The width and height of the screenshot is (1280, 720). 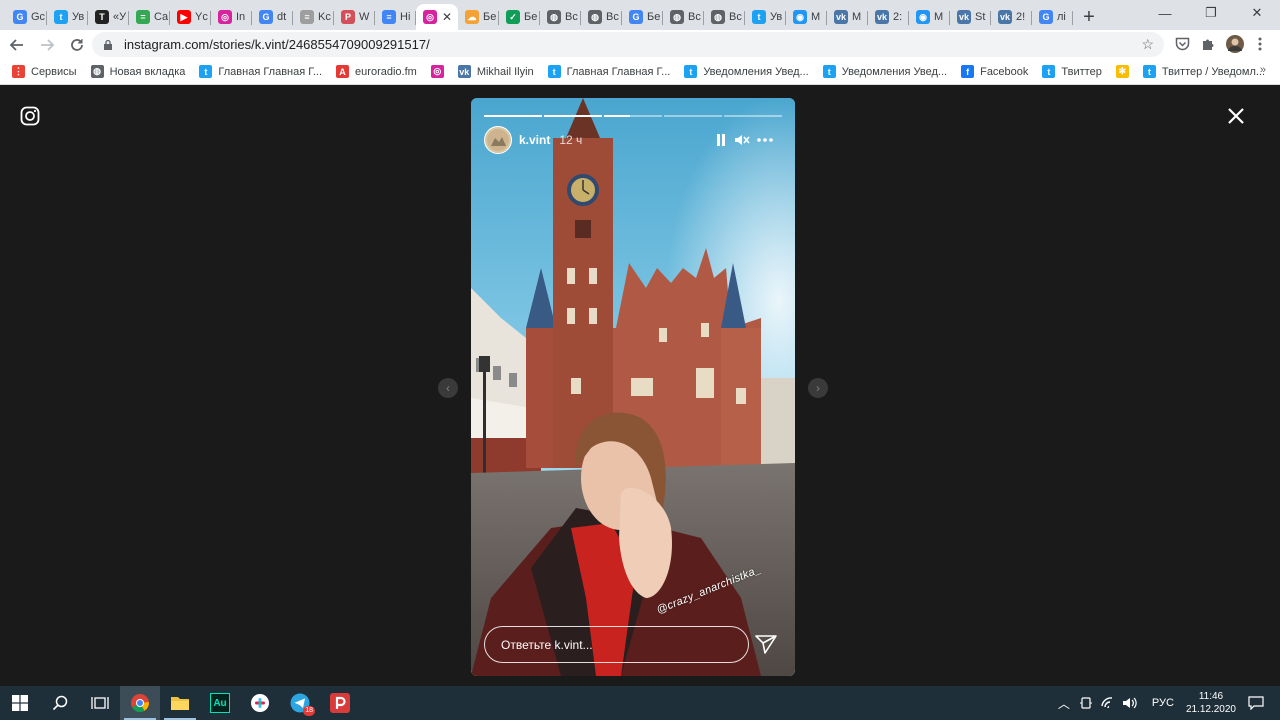 I want to click on browser-tab: ☁ Бе, so click(x=478, y=17).